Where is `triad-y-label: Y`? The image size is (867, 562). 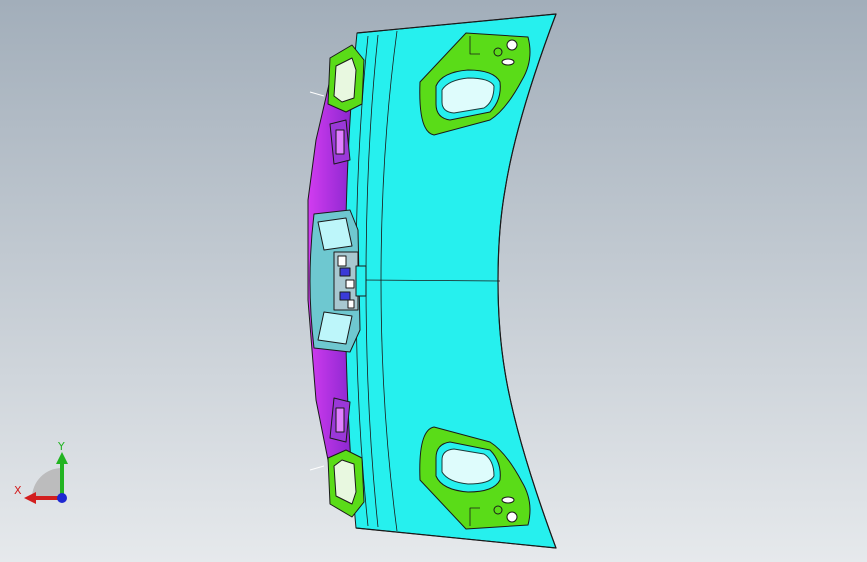
triad-y-label: Y is located at coordinates (61, 446).